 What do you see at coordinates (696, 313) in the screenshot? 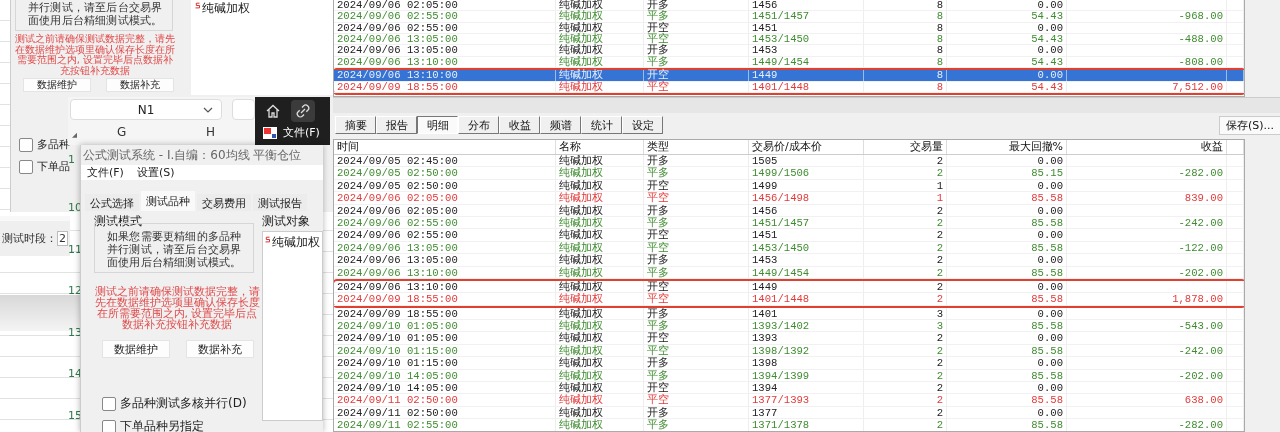
I see `table-cell: 开多` at bounding box center [696, 313].